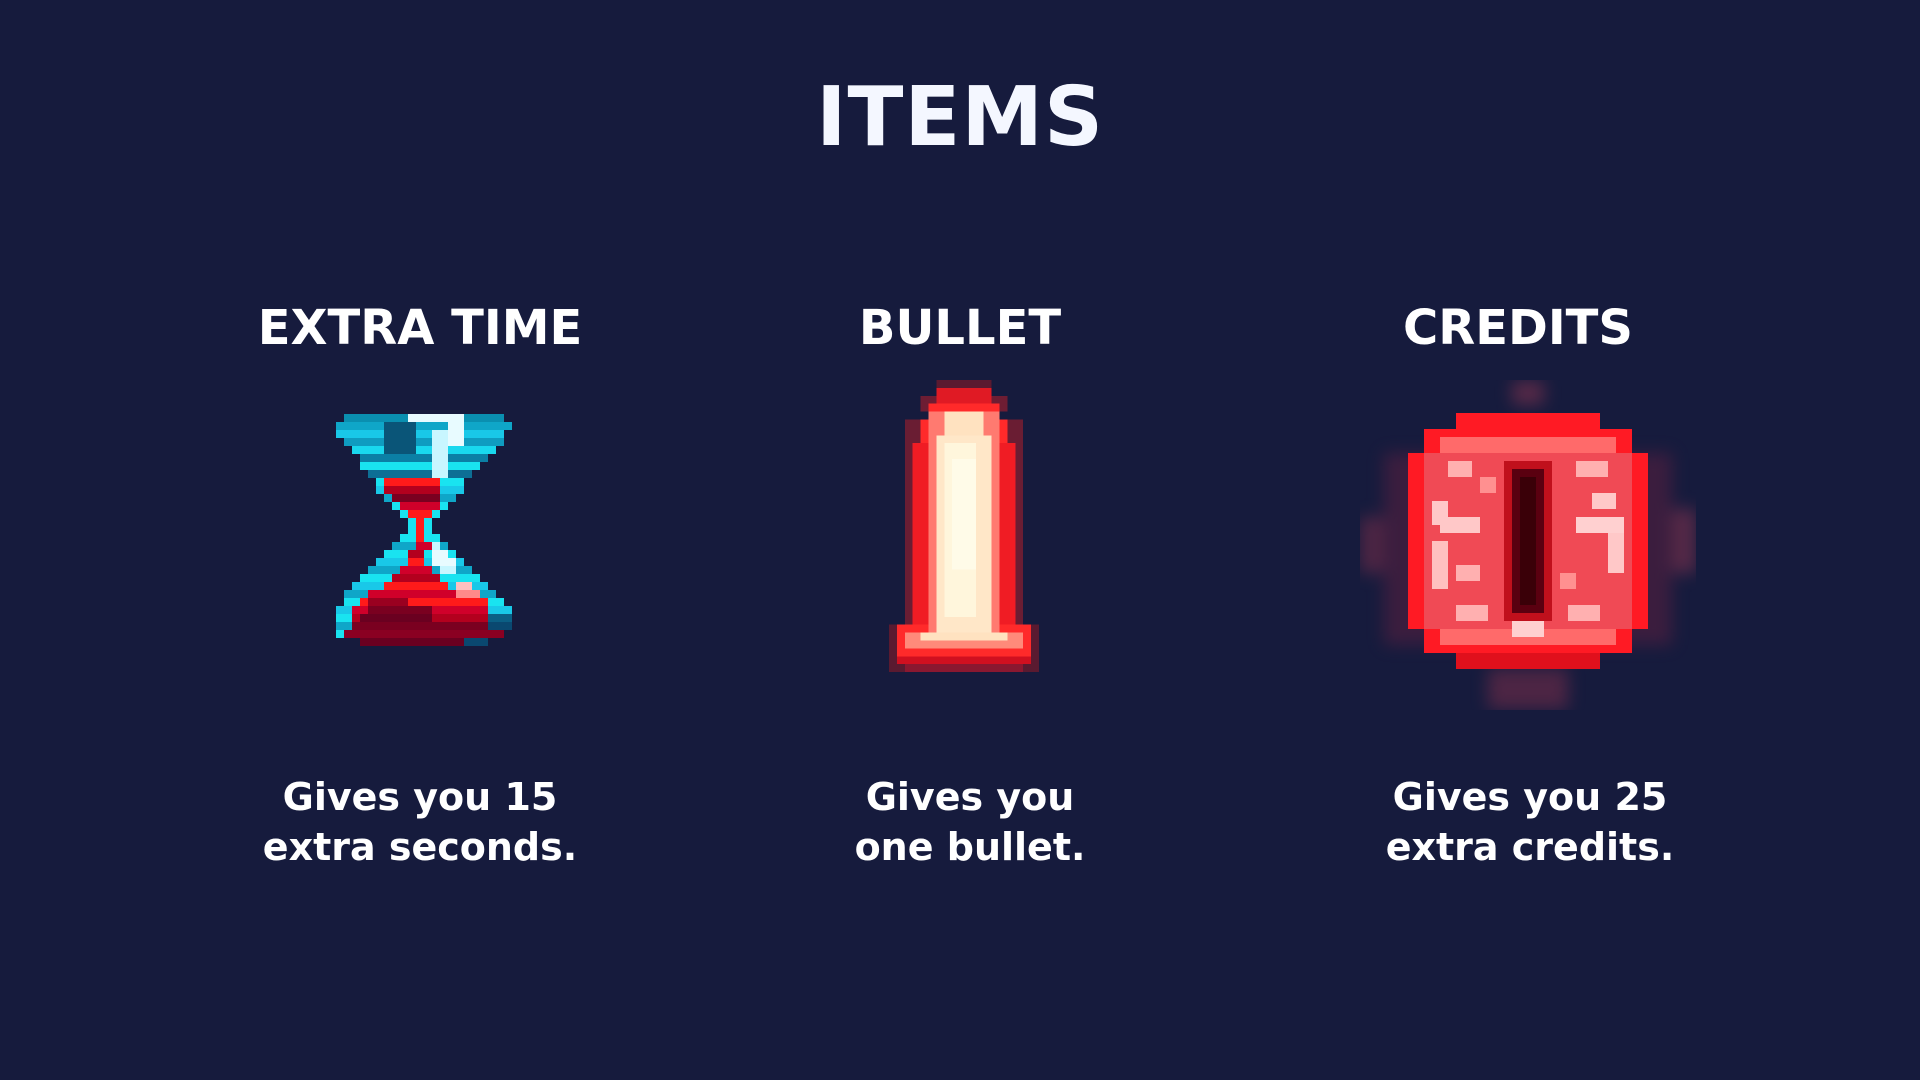 The height and width of the screenshot is (1080, 1920). I want to click on hourglass-icon, so click(424, 534).